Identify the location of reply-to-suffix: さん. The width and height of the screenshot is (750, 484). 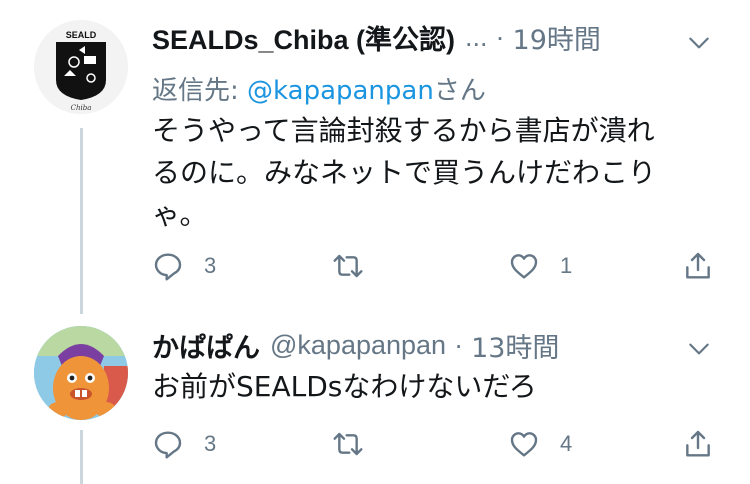
(459, 91).